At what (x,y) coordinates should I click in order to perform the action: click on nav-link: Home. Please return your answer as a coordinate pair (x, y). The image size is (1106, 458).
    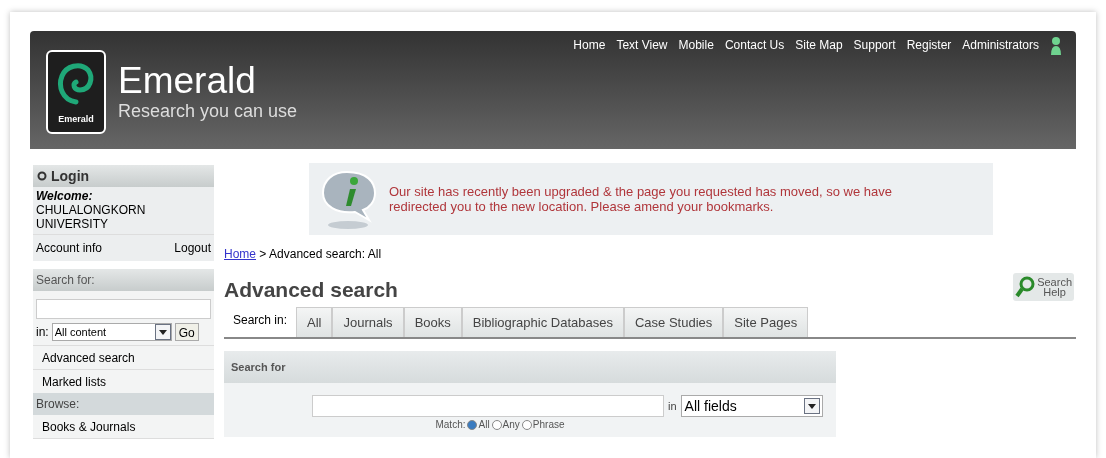
    Looking at the image, I should click on (589, 45).